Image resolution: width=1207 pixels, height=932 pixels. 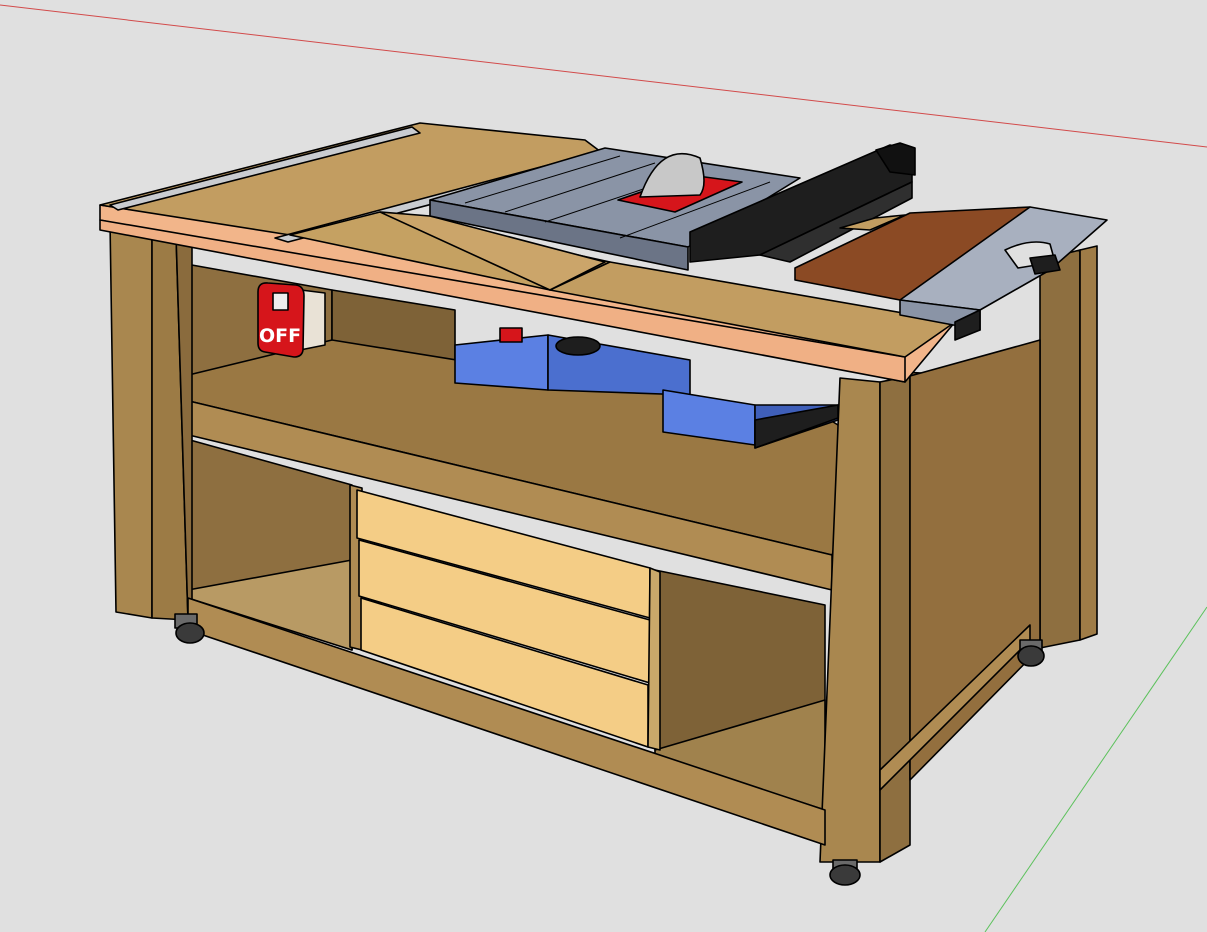 I want to click on leg-front-right-side, so click(x=895, y=619).